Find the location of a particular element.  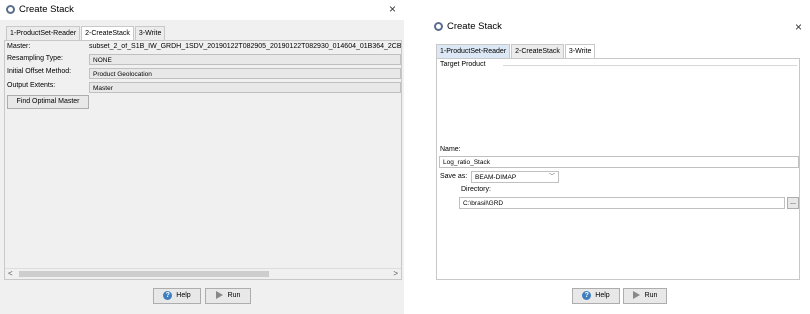

resampling-select: NONE is located at coordinates (245, 59).